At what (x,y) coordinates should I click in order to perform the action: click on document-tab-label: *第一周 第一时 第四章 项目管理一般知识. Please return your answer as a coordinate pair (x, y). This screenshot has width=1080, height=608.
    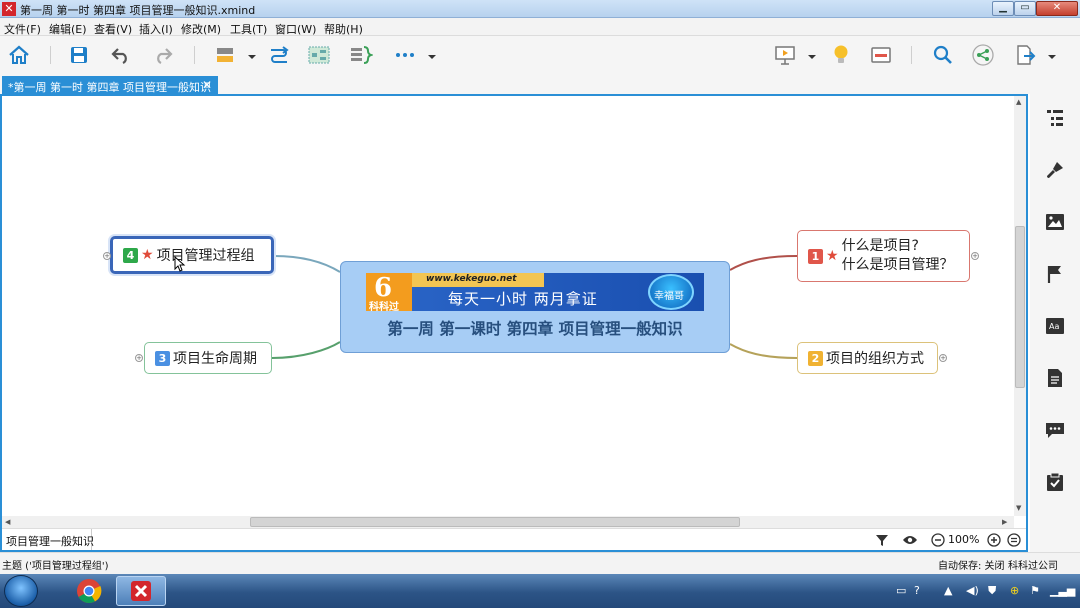
    Looking at the image, I should click on (109, 87).